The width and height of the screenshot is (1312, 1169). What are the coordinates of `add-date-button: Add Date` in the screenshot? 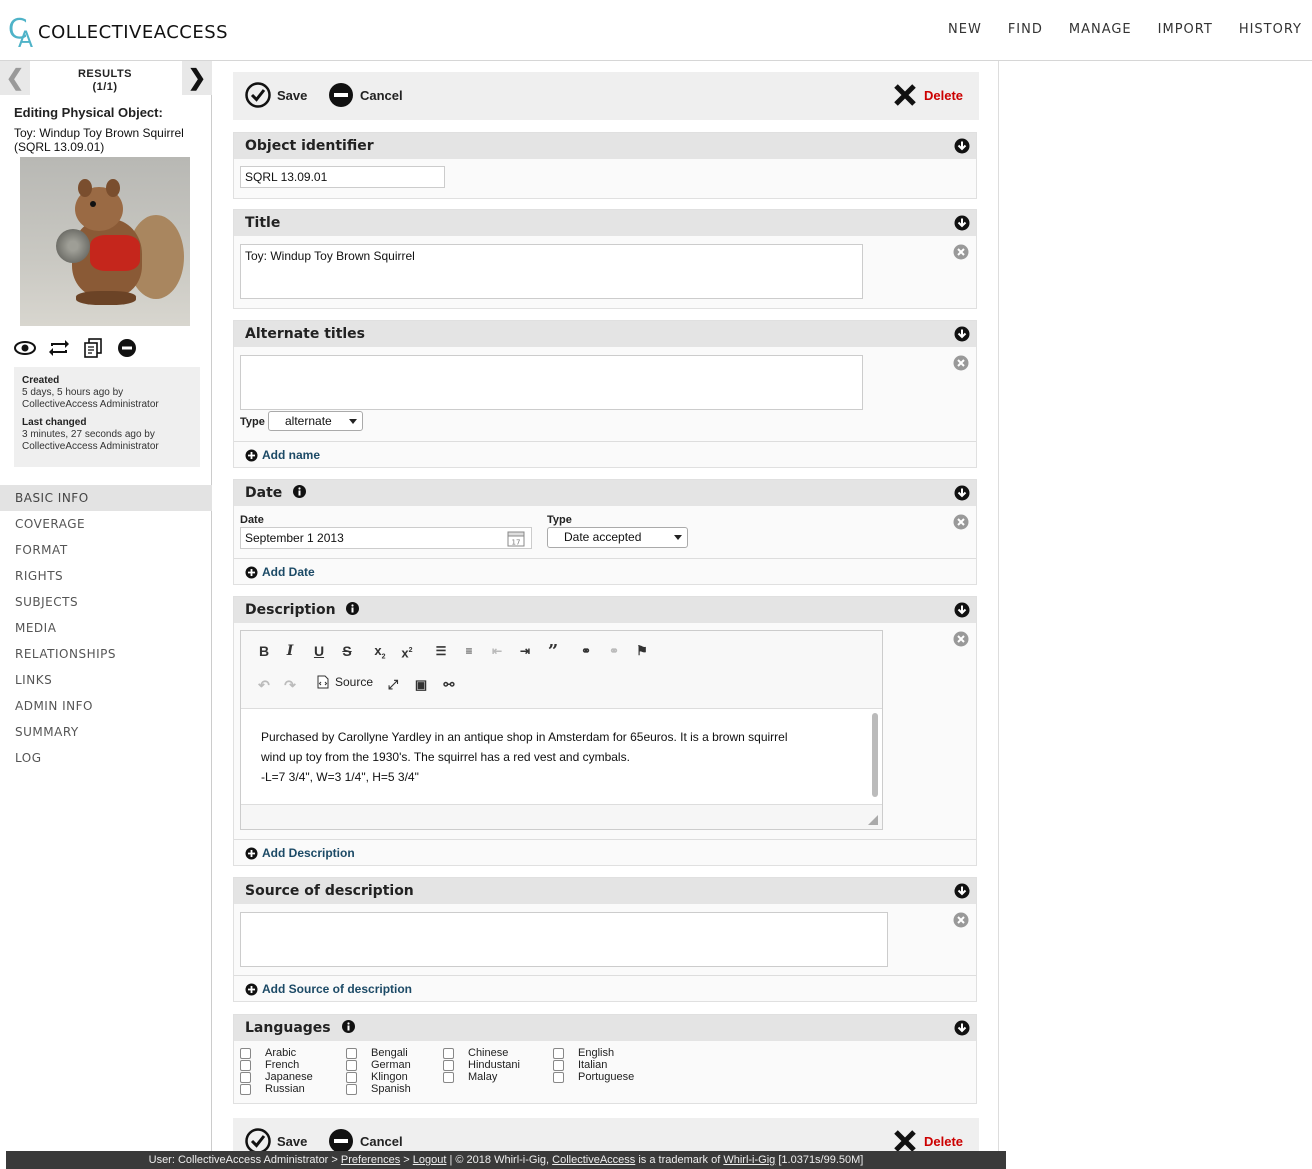 It's located at (280, 572).